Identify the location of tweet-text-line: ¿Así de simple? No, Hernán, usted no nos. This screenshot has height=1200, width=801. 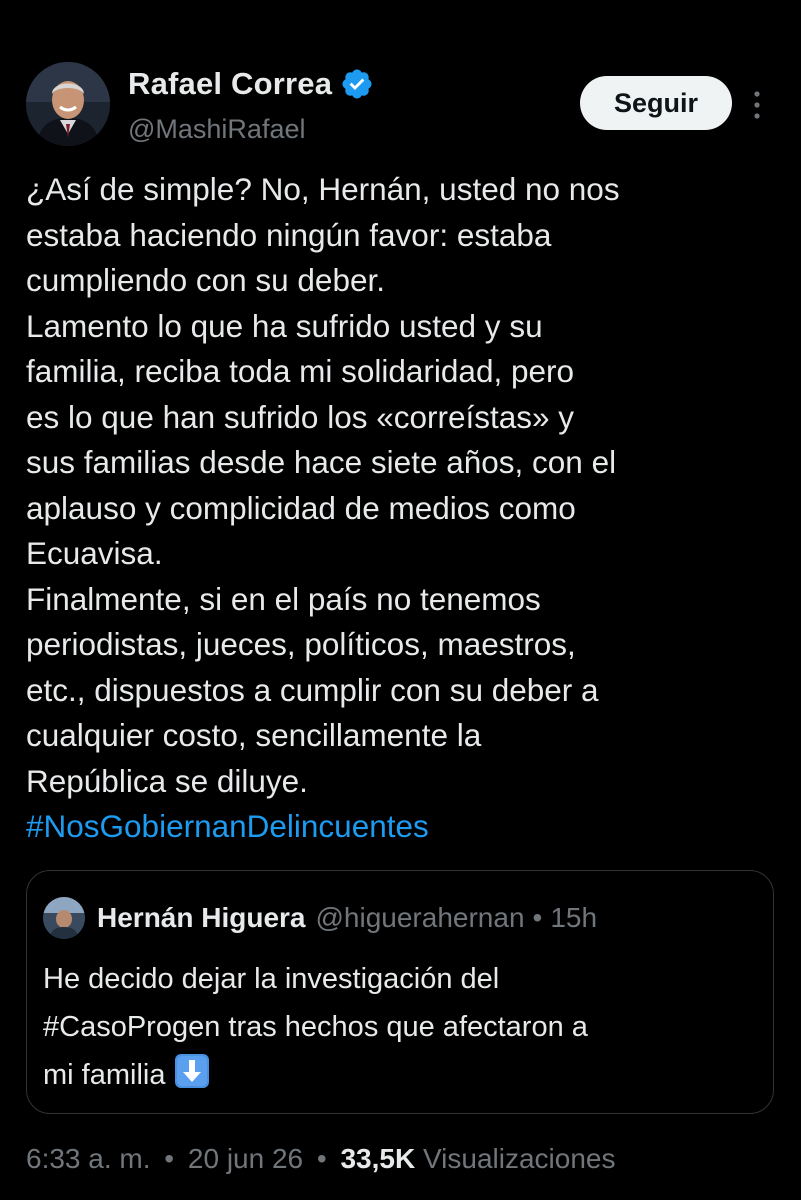
(323, 189).